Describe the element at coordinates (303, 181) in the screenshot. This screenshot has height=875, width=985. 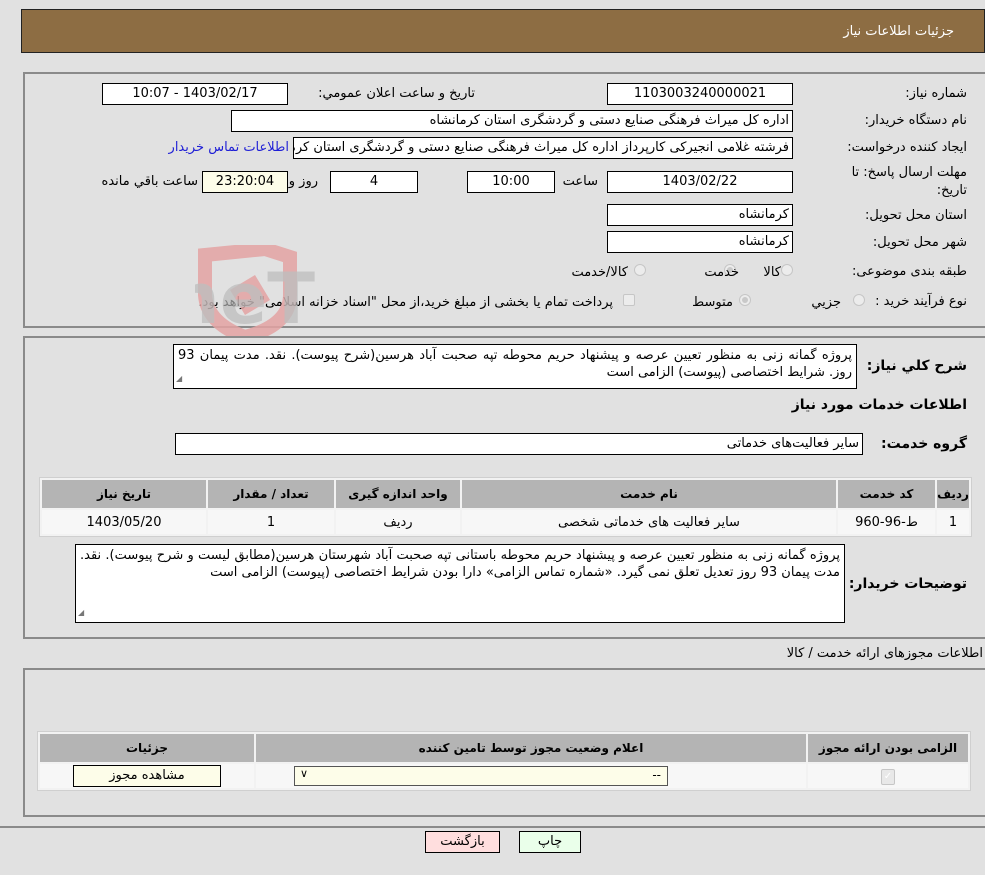
I see `days-label: روز و` at that location.